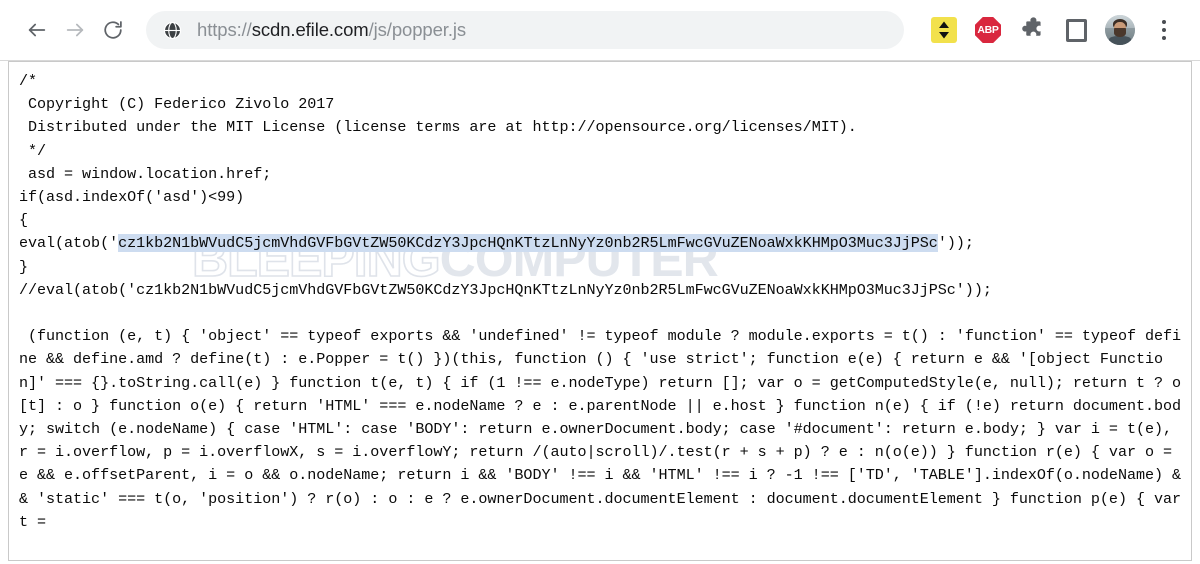 The image size is (1200, 564). Describe the element at coordinates (525, 30) in the screenshot. I see `address-bar: https://scdn.efile.com/js/popper.js` at that location.